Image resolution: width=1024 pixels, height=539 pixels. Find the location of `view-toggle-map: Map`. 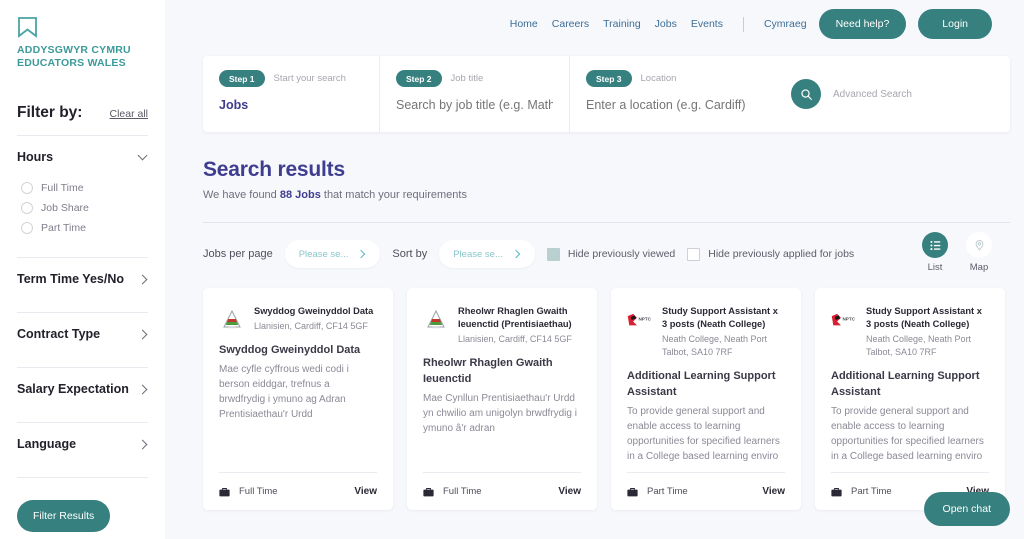

view-toggle-map: Map is located at coordinates (979, 252).